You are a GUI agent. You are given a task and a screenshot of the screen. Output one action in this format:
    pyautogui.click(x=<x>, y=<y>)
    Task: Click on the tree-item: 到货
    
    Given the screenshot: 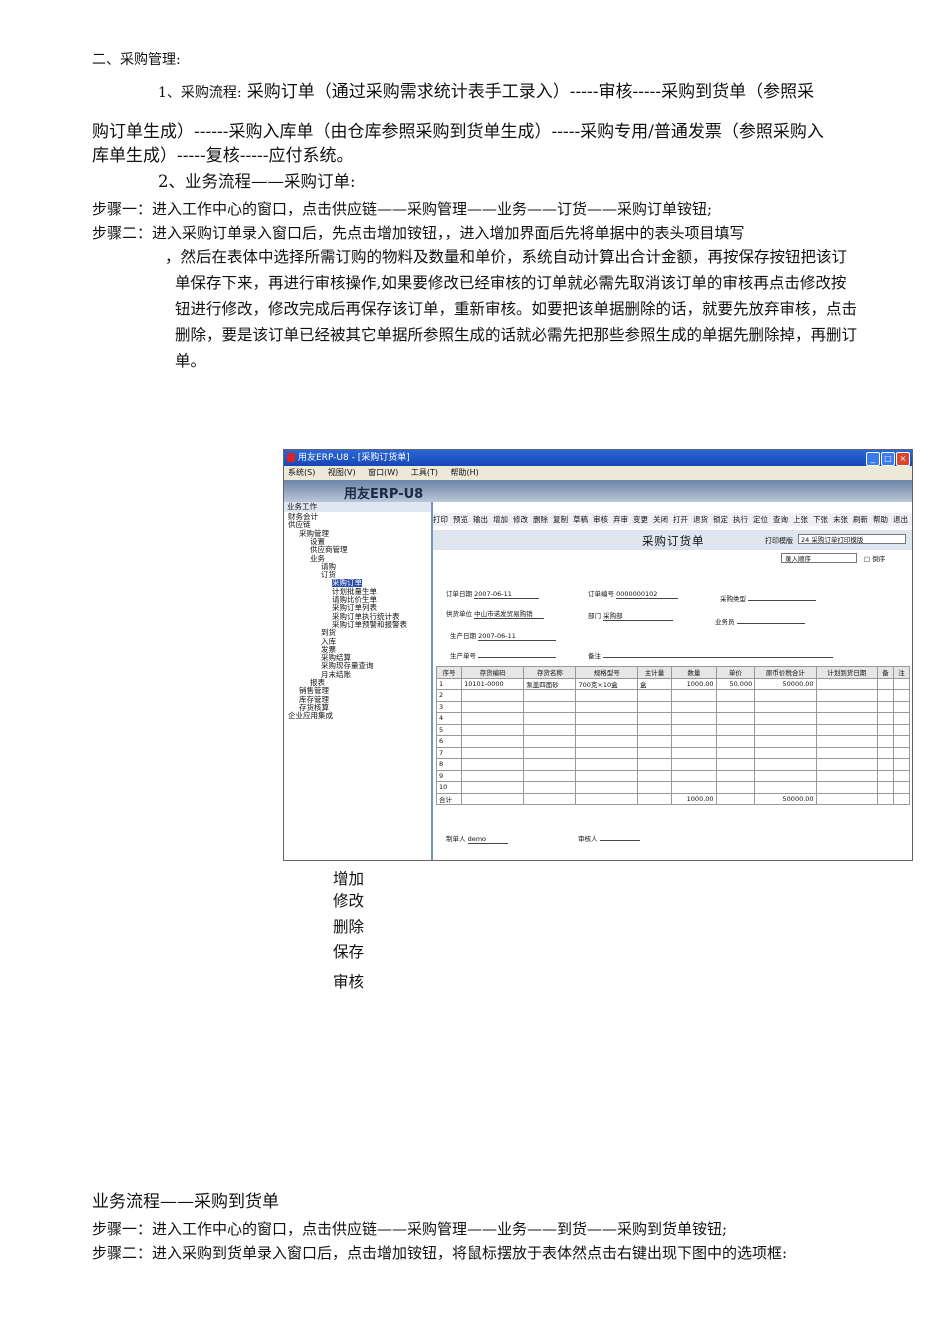 What is the action you would take?
    pyautogui.click(x=328, y=633)
    